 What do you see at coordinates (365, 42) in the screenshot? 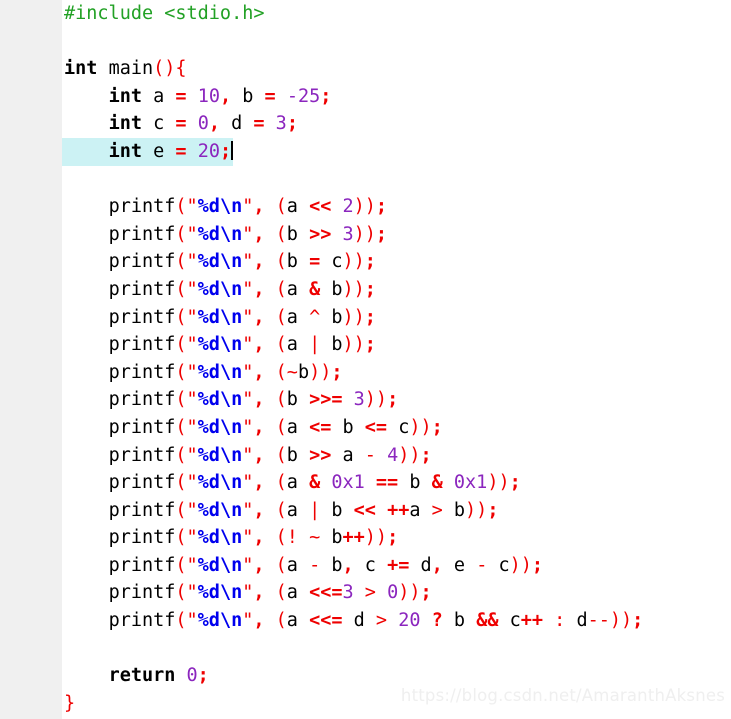
I see `code-line: 2` at bounding box center [365, 42].